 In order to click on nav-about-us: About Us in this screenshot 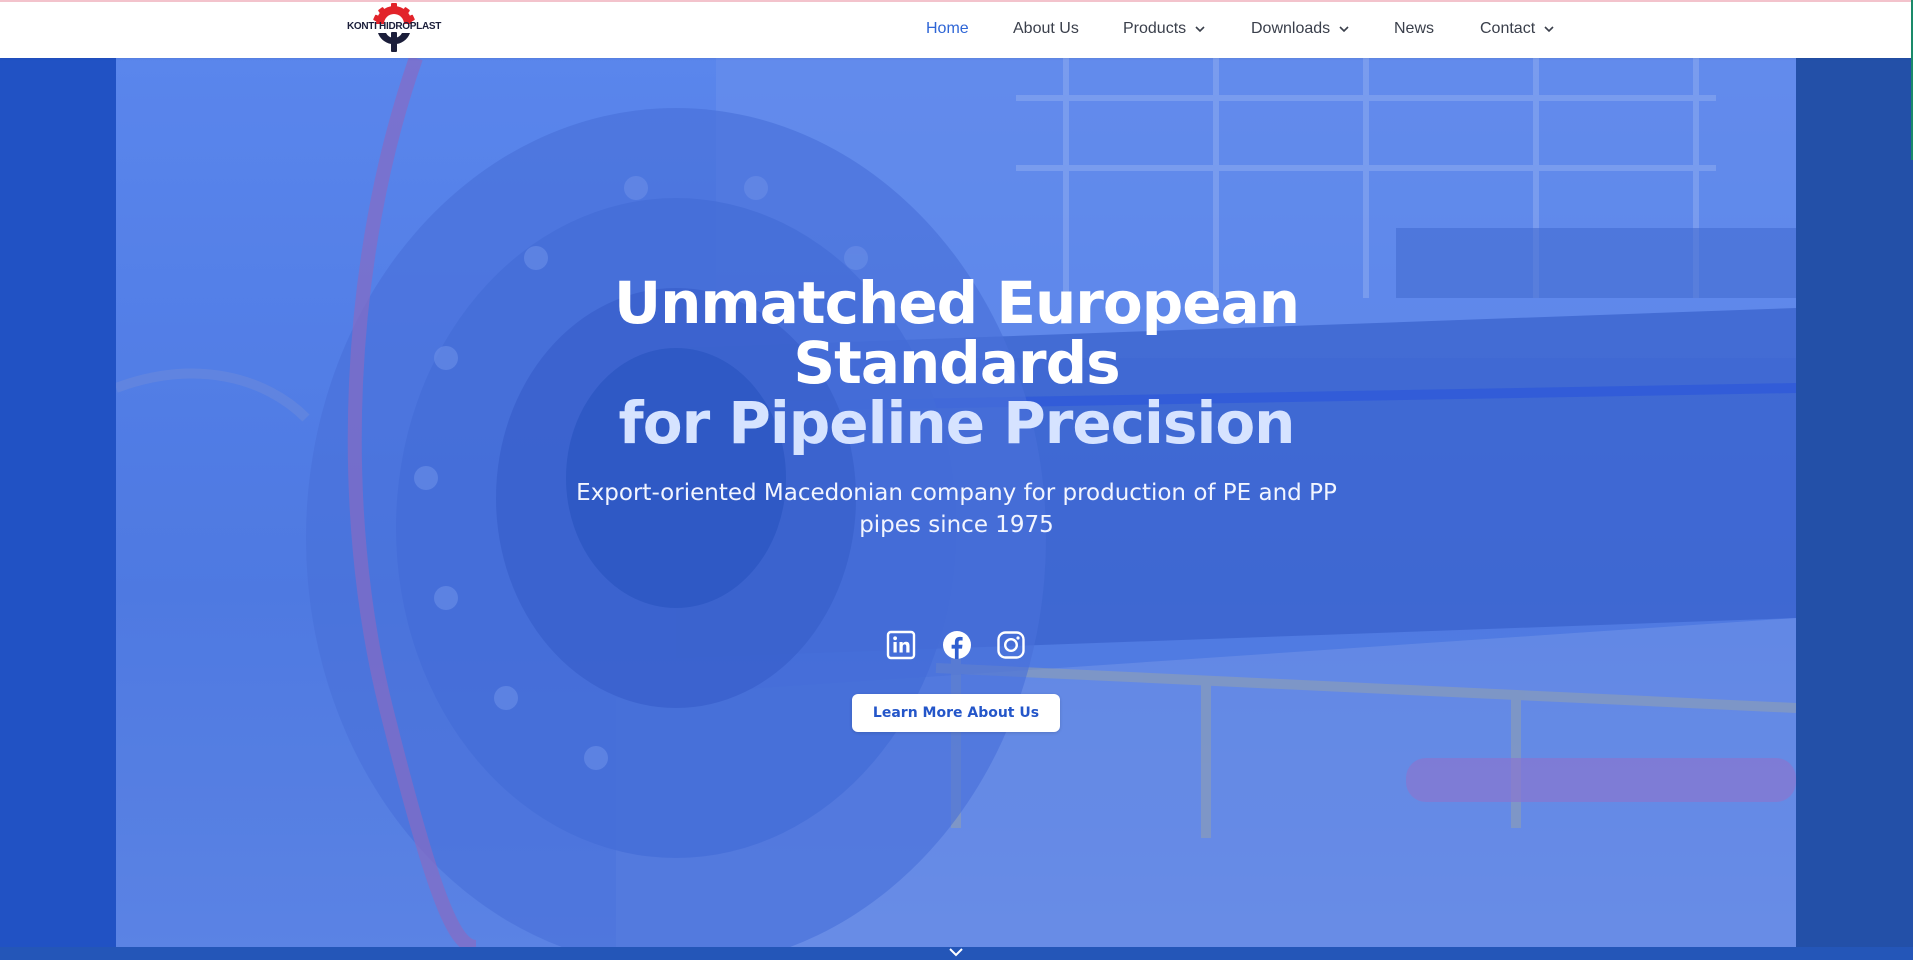, I will do `click(1046, 29)`.